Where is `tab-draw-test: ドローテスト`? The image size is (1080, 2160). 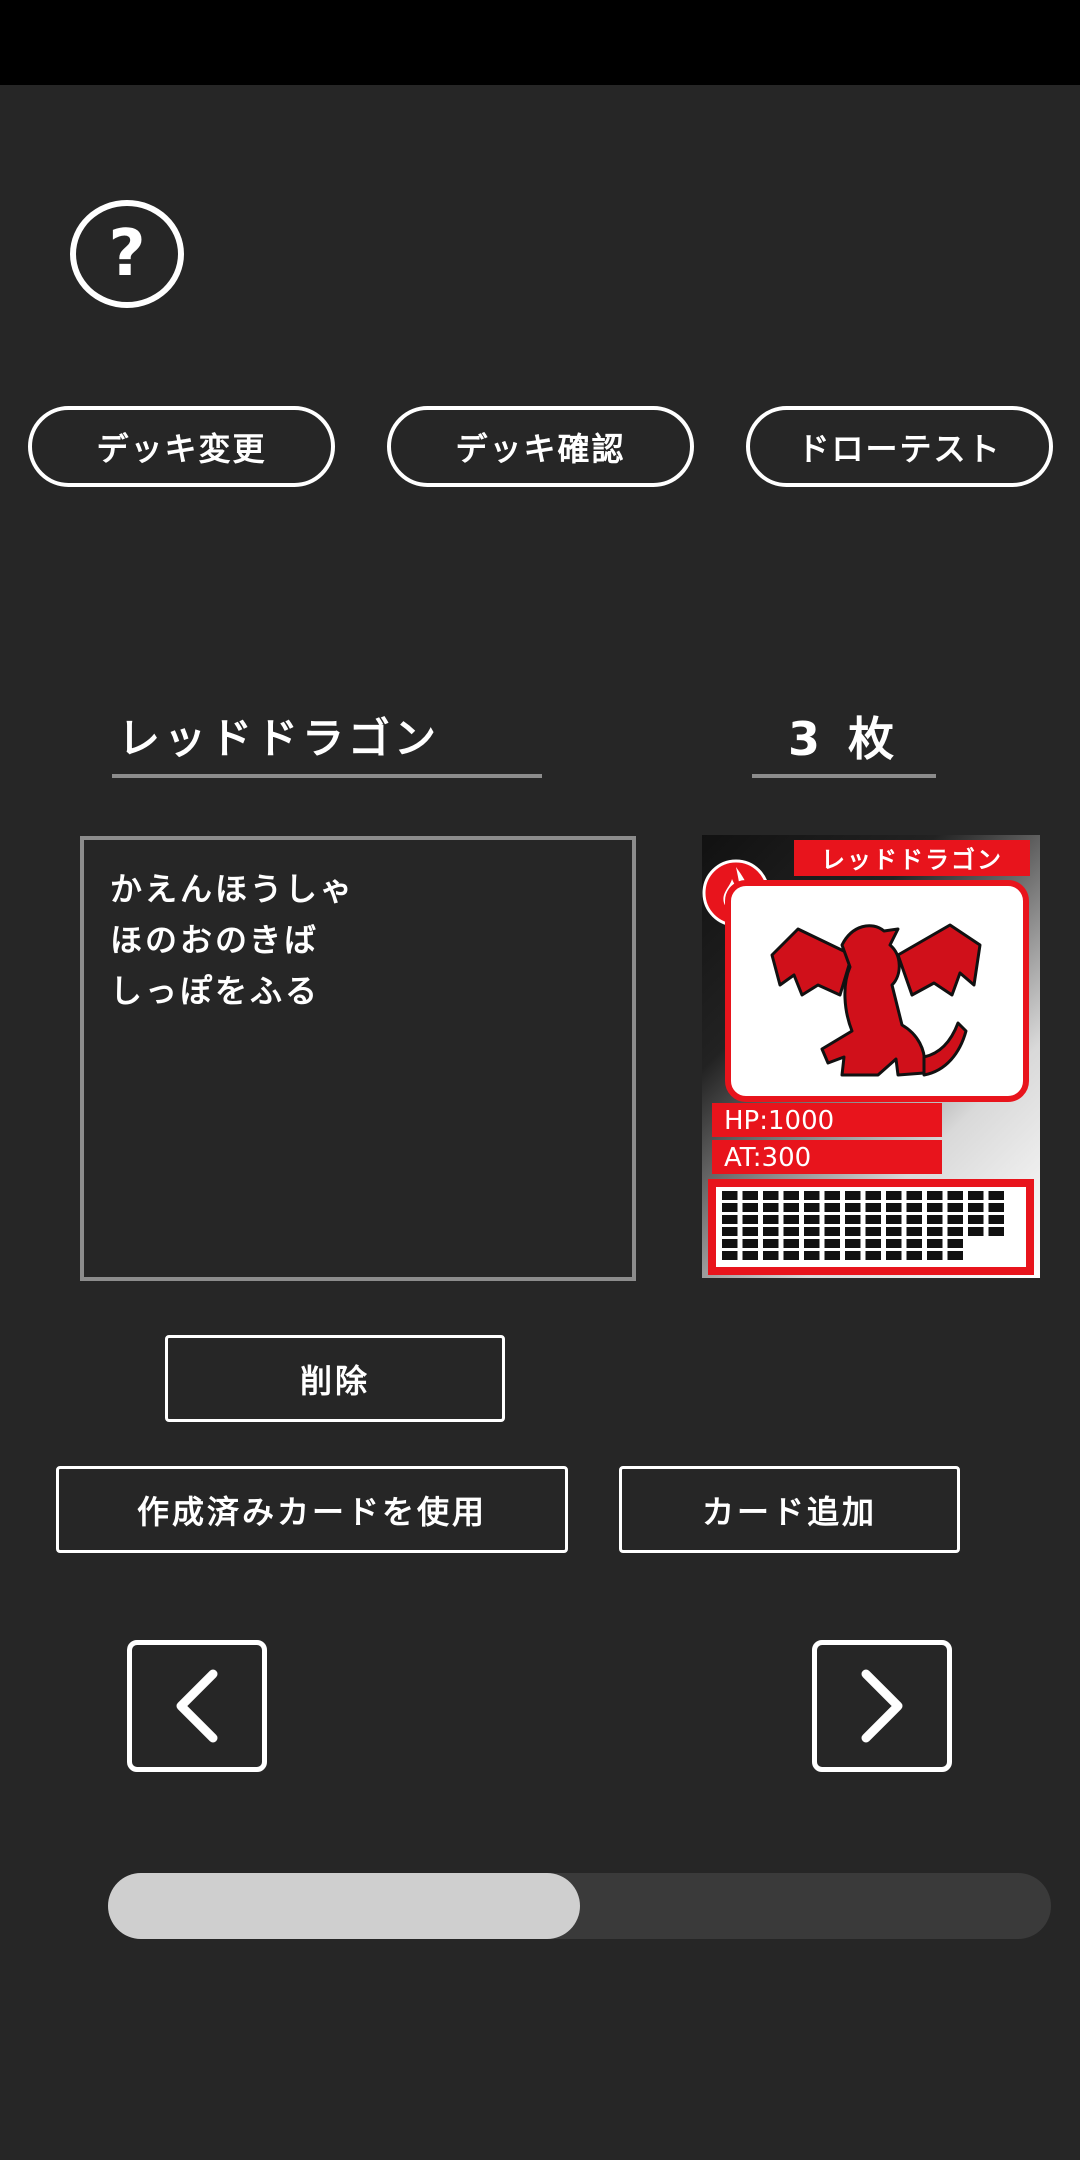
tab-draw-test: ドローテスト is located at coordinates (899, 446).